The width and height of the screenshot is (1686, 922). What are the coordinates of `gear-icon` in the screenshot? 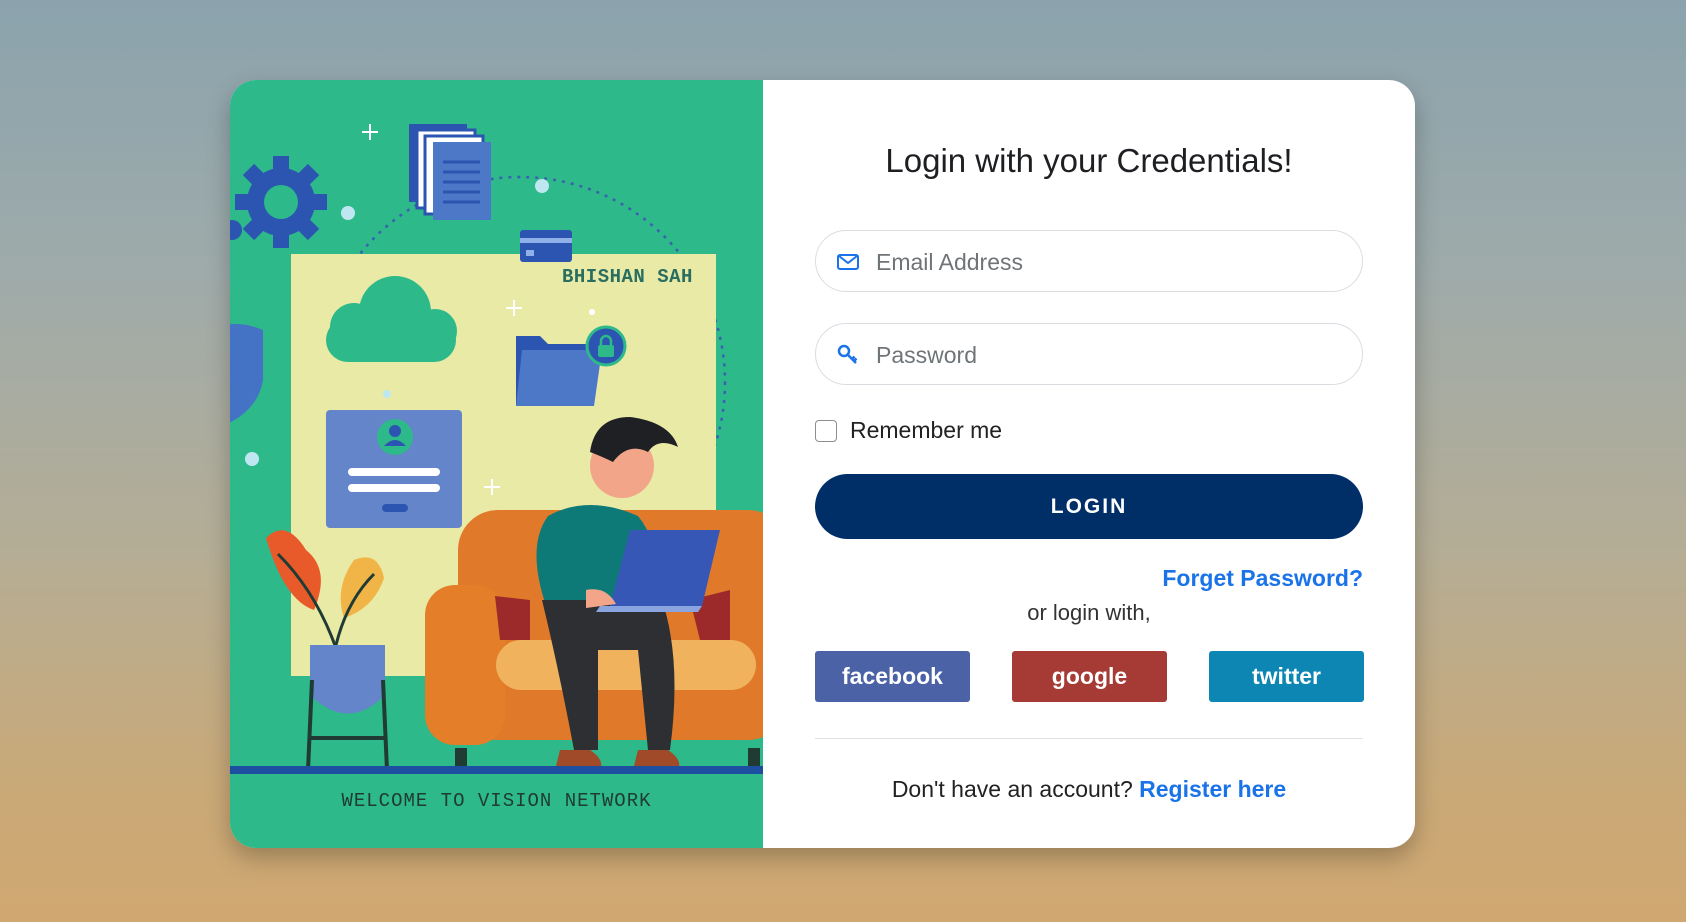 It's located at (281, 202).